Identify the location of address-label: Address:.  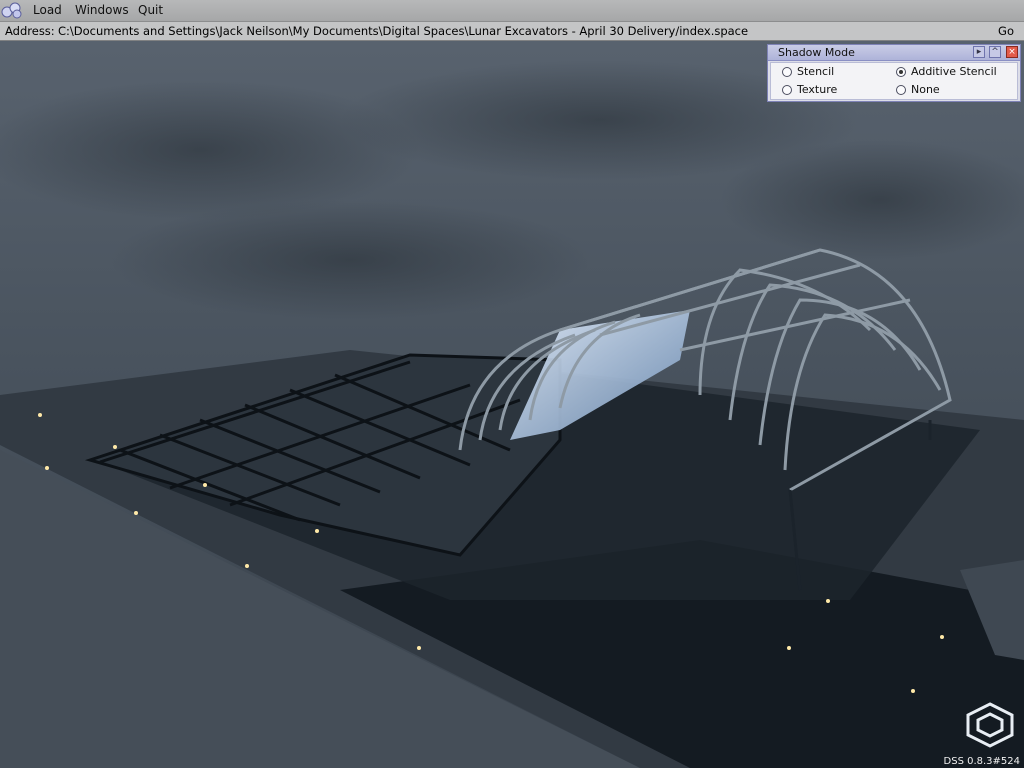
(30, 31).